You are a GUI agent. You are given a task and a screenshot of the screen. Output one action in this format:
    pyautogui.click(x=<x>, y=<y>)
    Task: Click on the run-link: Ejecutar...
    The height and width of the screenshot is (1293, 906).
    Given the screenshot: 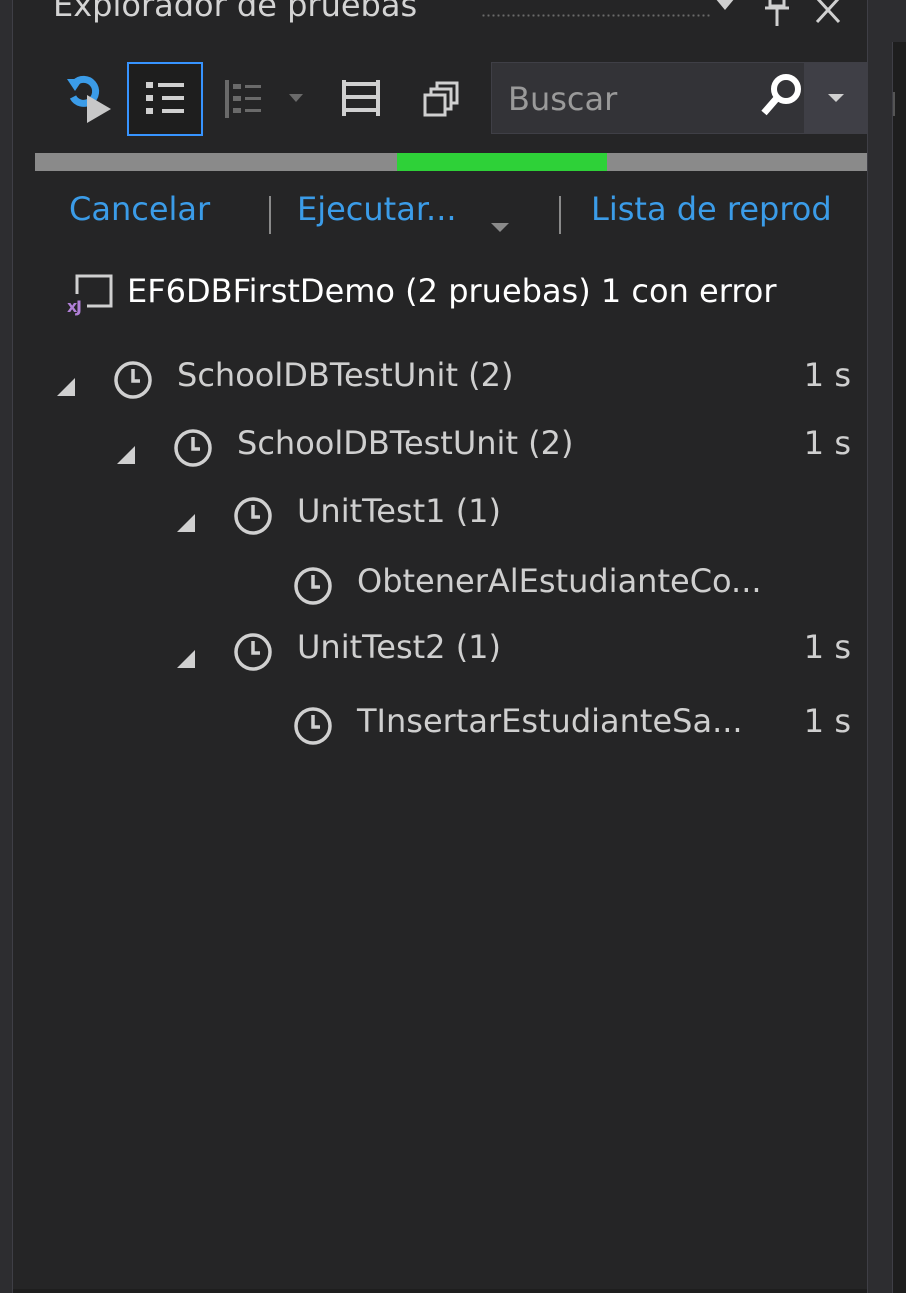 What is the action you would take?
    pyautogui.click(x=377, y=209)
    